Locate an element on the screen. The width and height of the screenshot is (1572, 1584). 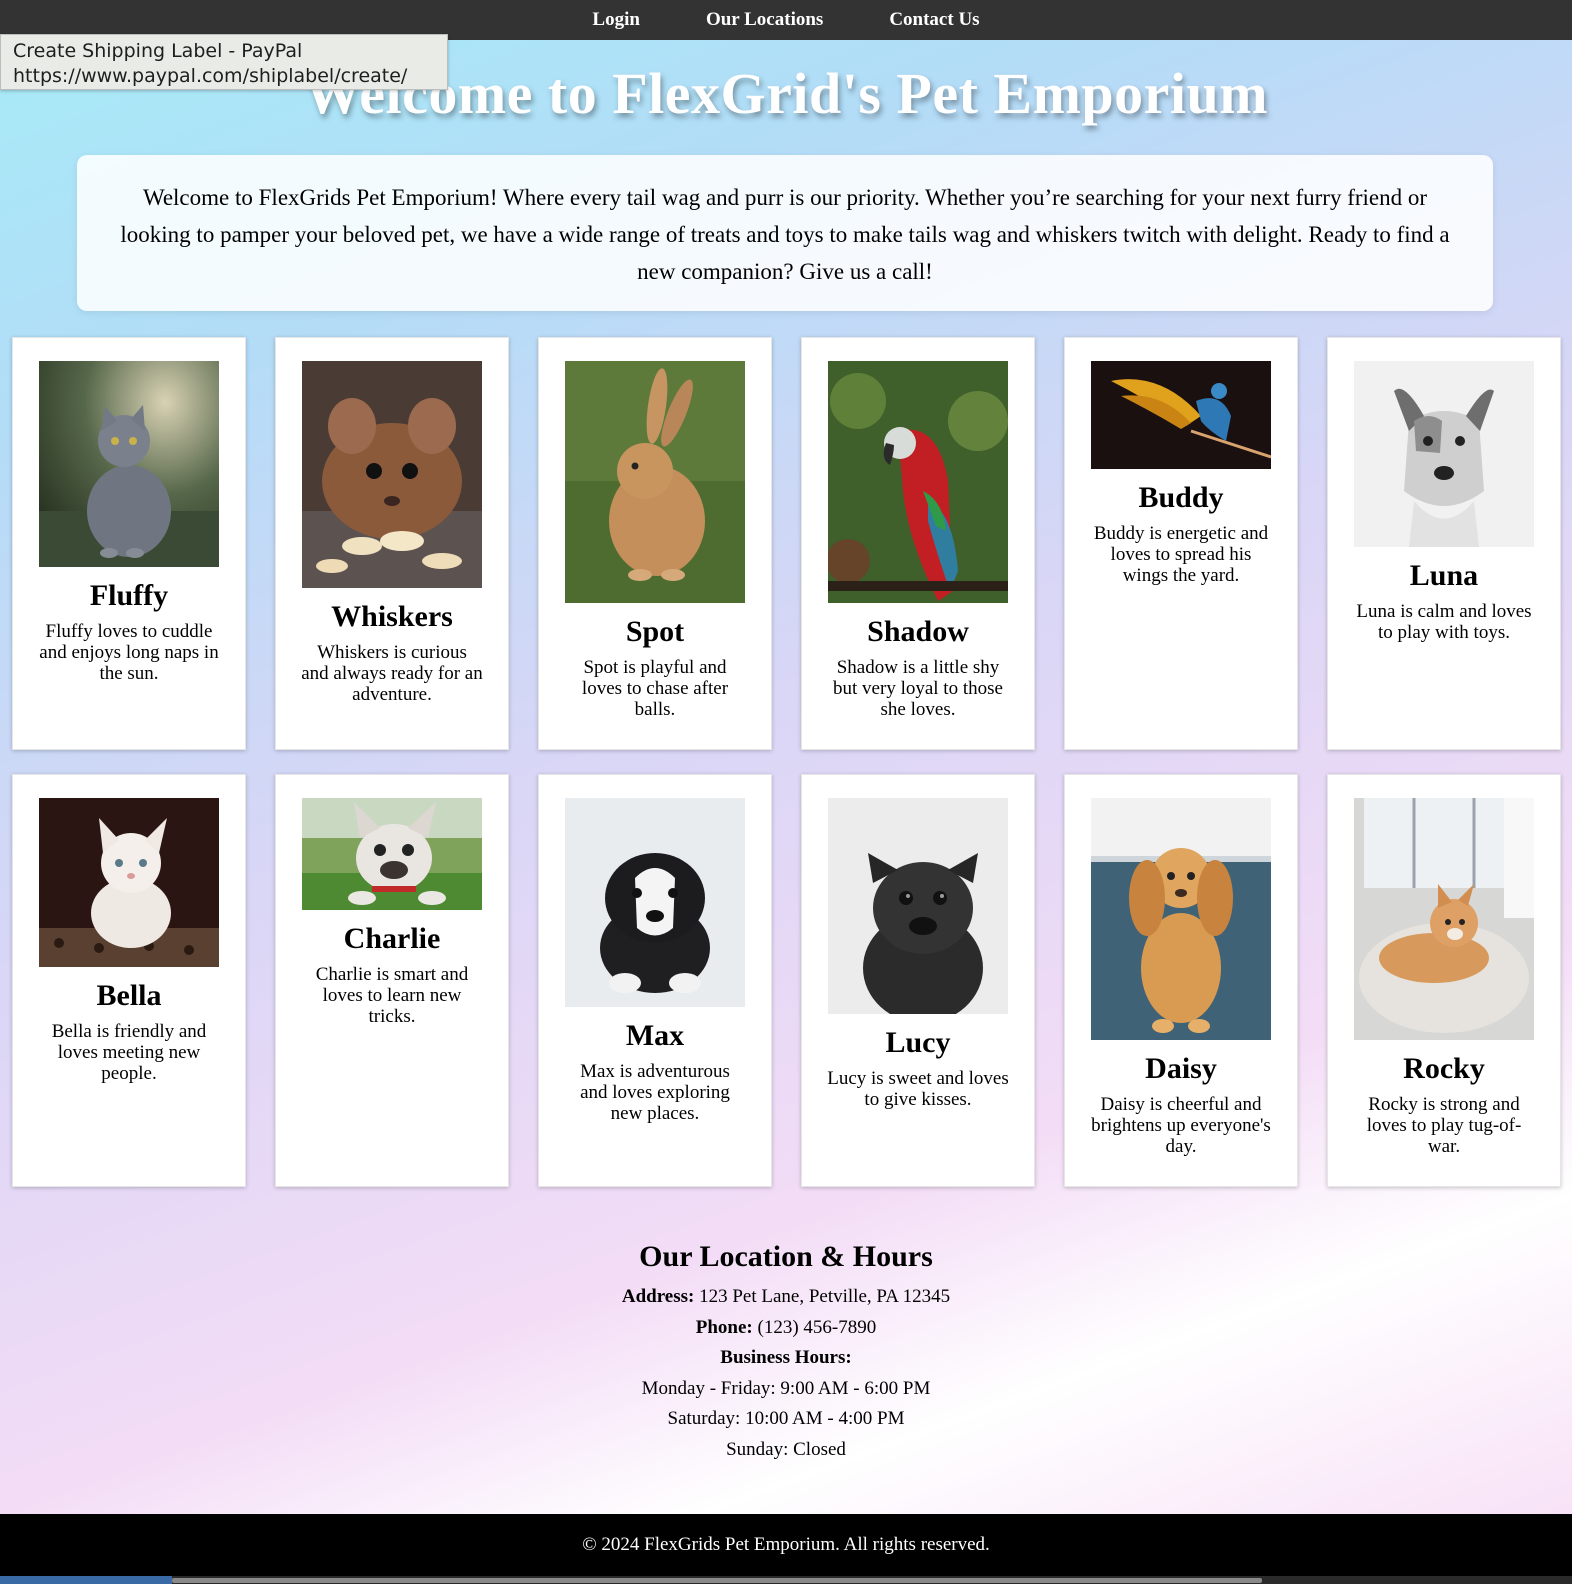
hours-label-line: Business Hours: is located at coordinates (786, 1358).